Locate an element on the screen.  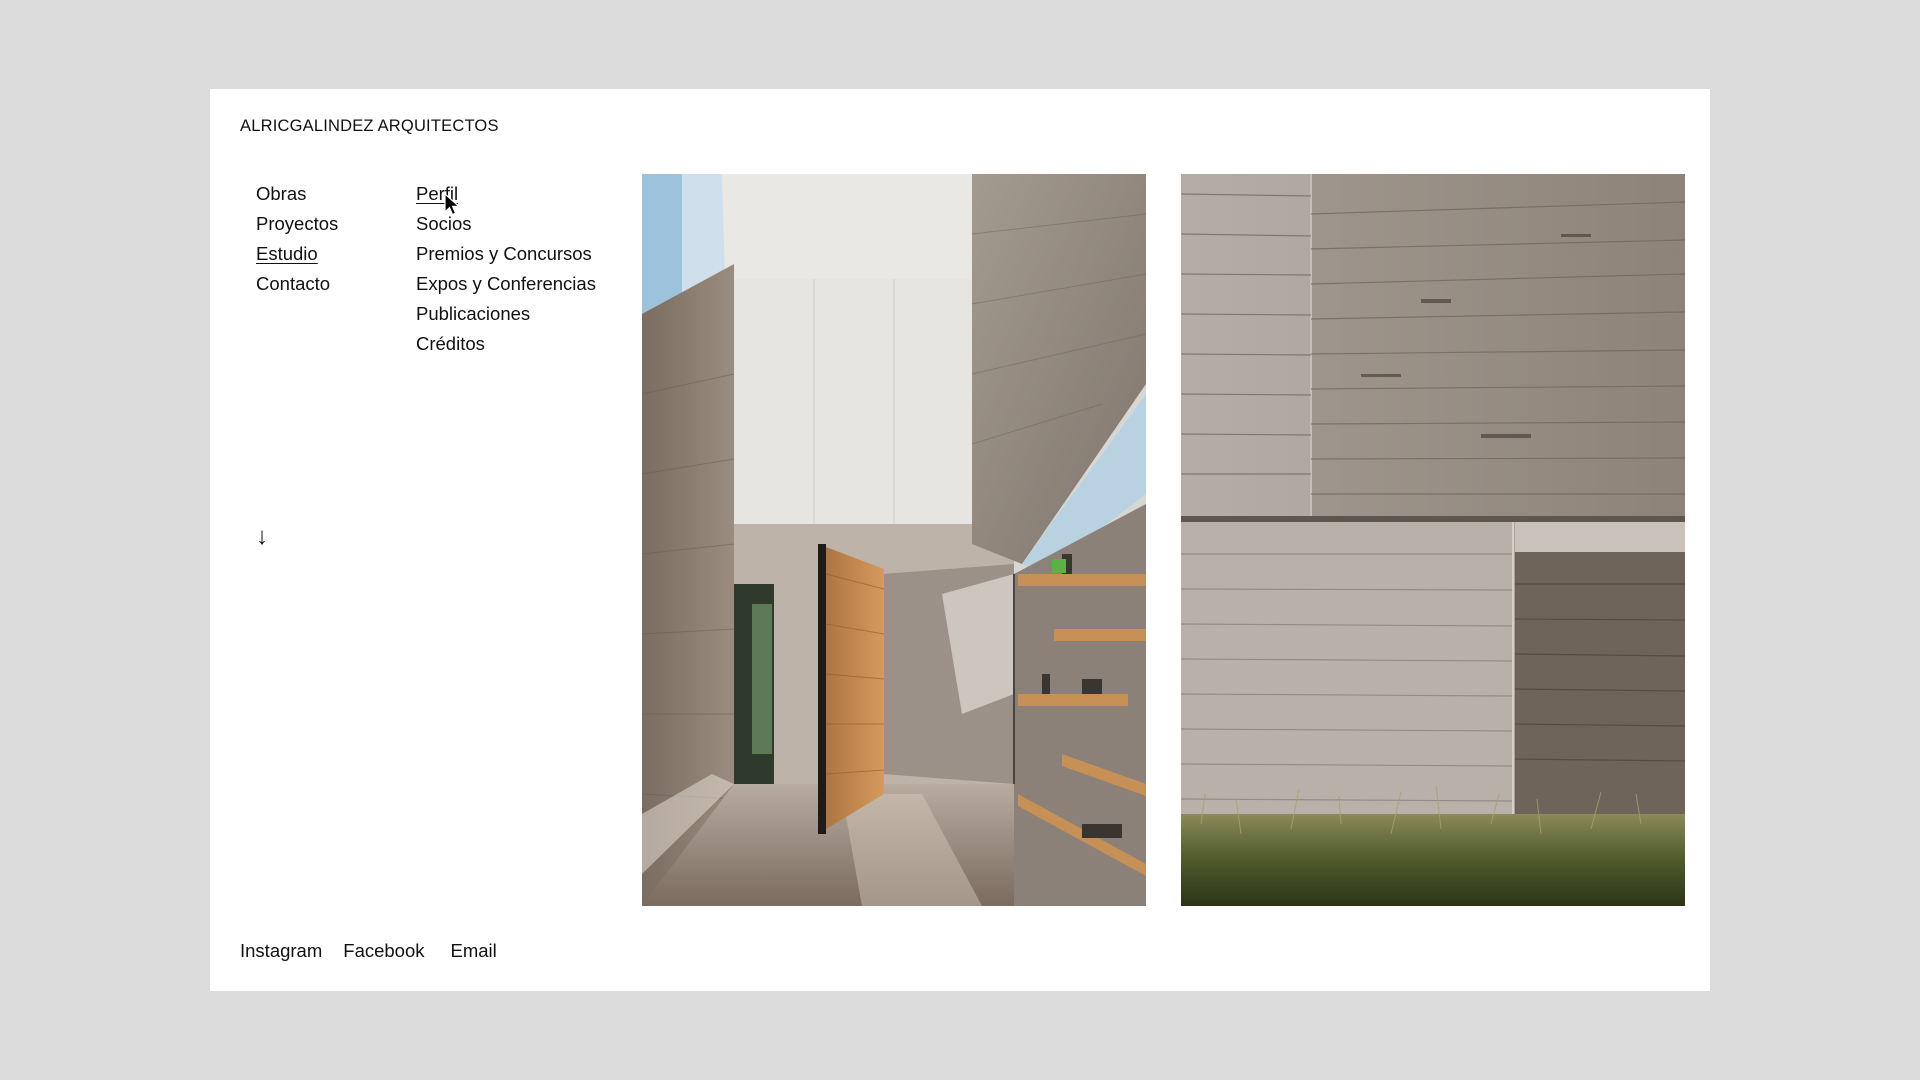
nav-item-contacto: Contacto is located at coordinates (297, 284).